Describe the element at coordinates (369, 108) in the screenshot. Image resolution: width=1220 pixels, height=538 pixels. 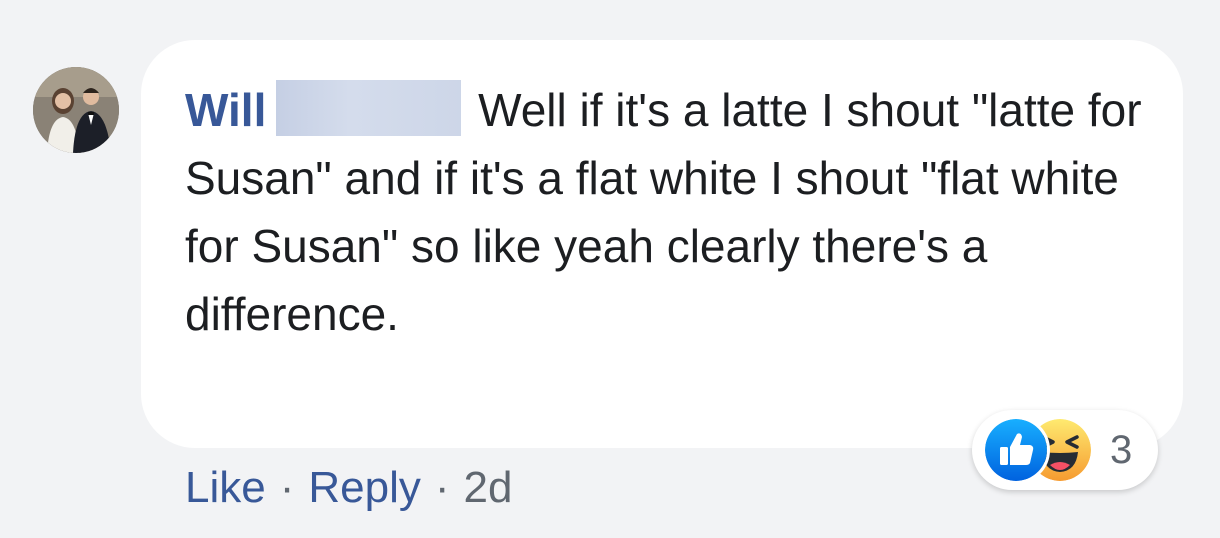
I see `redacted-surname` at that location.